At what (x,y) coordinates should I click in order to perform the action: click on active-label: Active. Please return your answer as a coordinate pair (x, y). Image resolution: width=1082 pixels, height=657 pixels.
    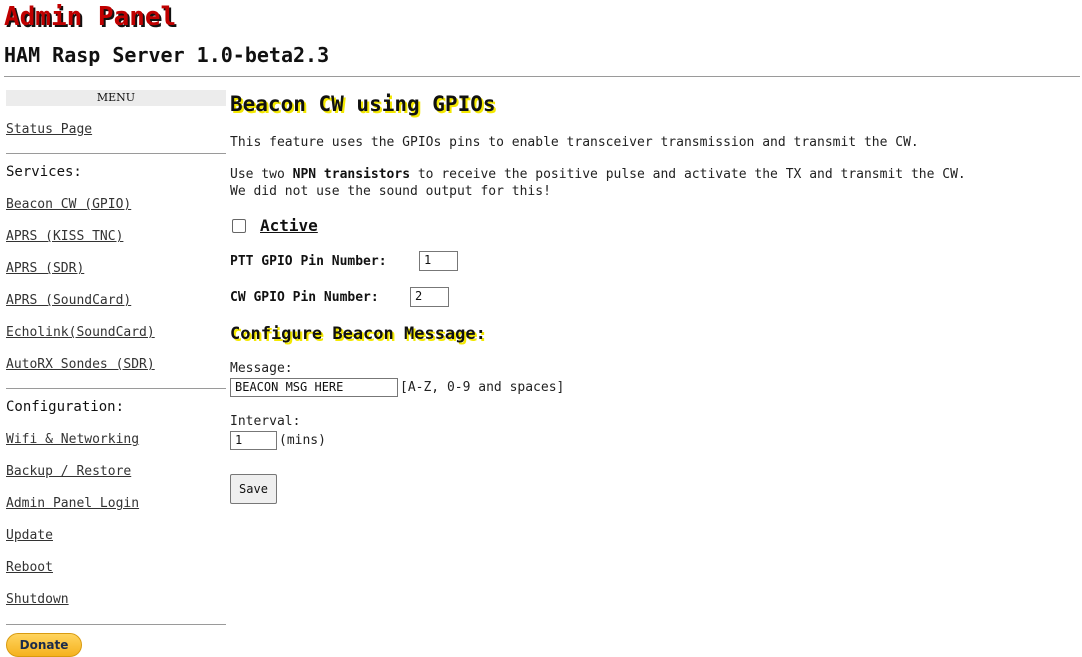
    Looking at the image, I should click on (289, 225).